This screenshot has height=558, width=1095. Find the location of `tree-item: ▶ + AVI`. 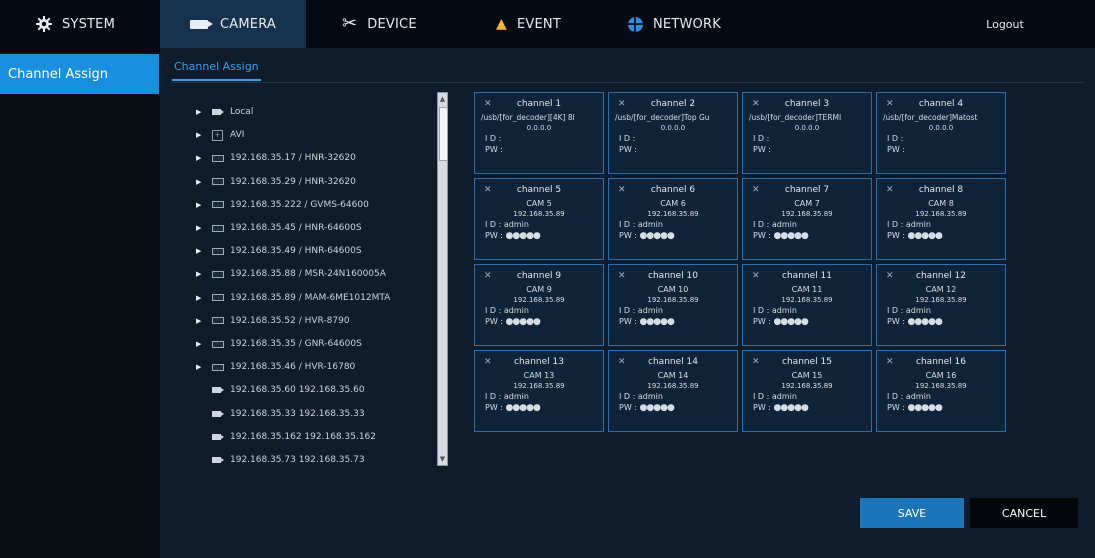

tree-item: ▶ + AVI is located at coordinates (220, 135).